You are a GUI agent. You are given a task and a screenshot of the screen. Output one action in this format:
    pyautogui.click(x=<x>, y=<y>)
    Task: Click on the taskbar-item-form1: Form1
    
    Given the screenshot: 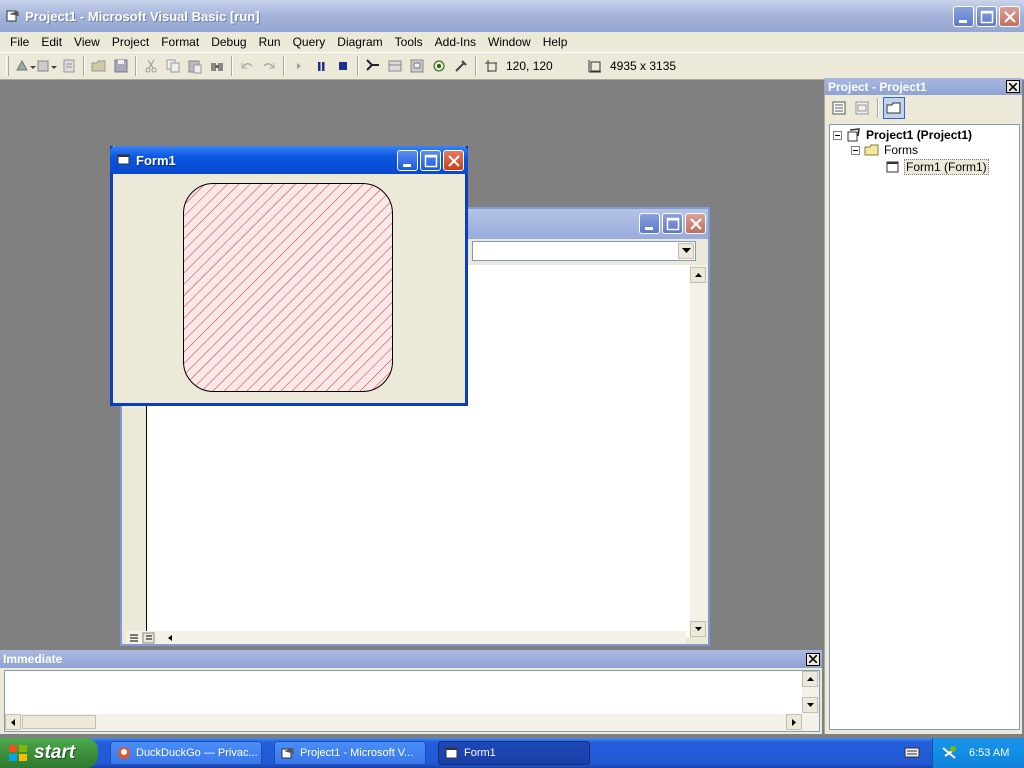 What is the action you would take?
    pyautogui.click(x=514, y=753)
    